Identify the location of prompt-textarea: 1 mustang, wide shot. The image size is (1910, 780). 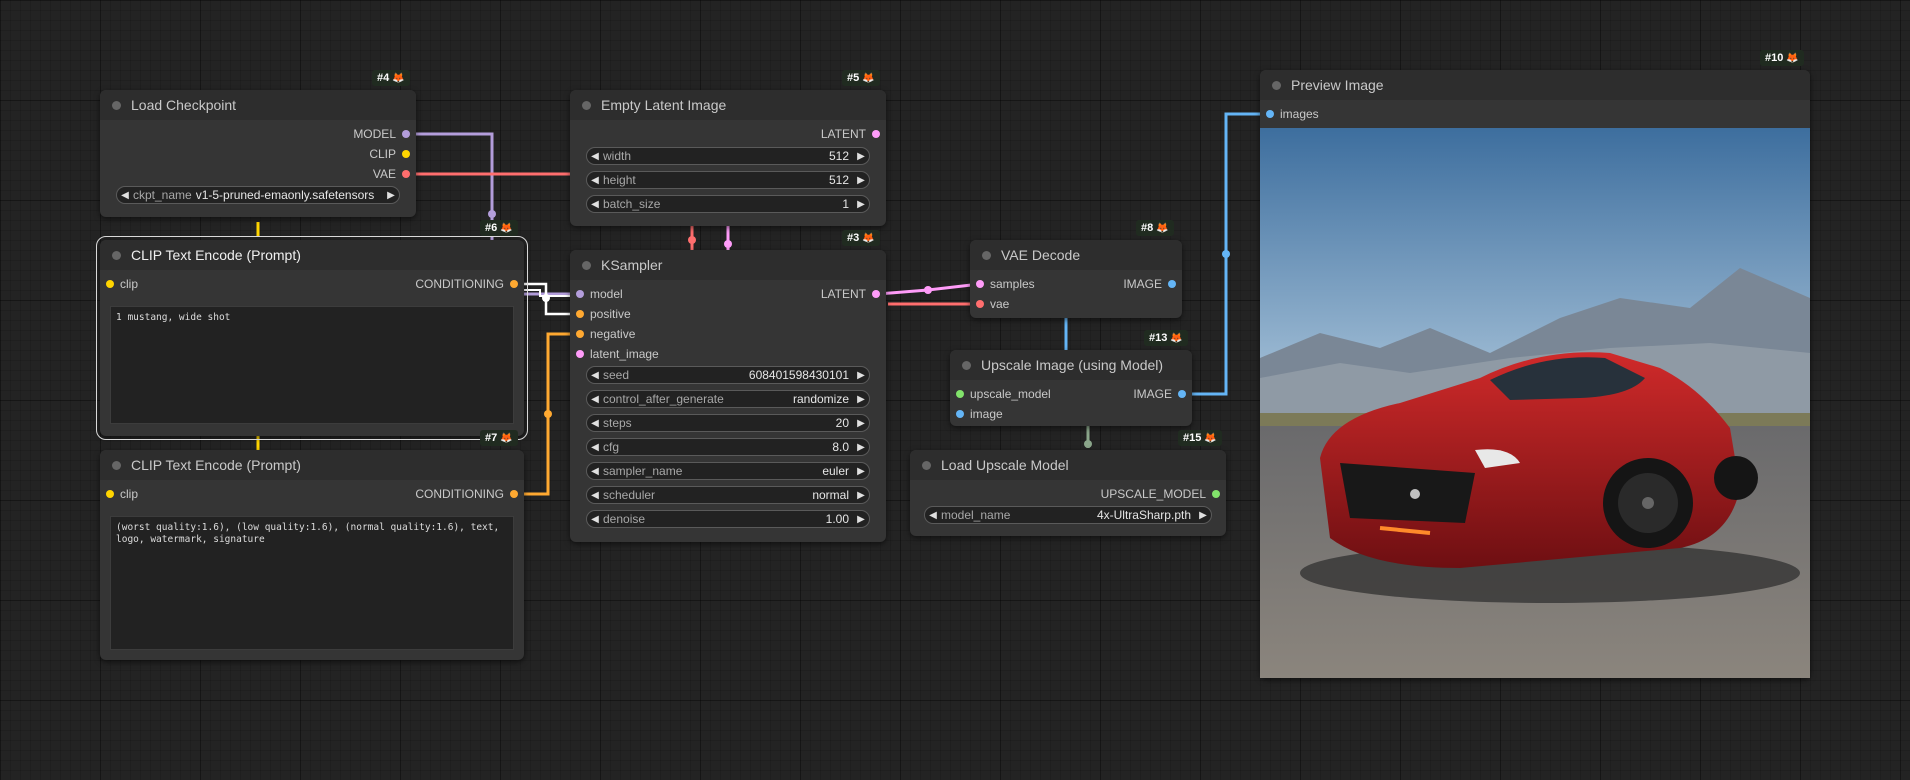
(312, 365).